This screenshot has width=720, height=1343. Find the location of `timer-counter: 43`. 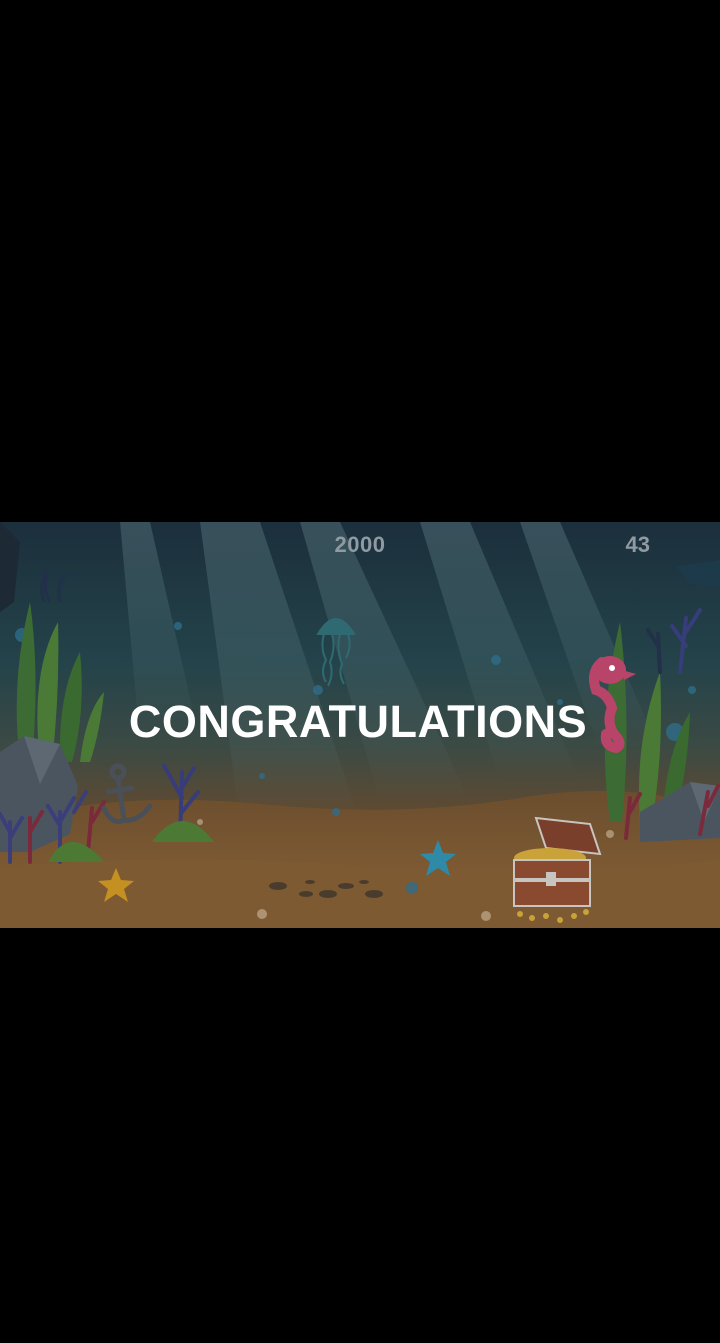

timer-counter: 43 is located at coordinates (637, 544).